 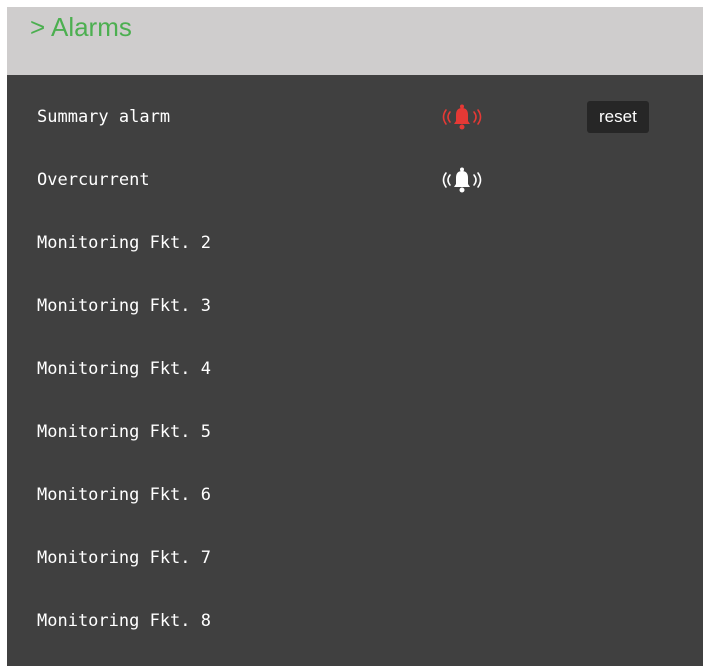 I want to click on alarm-label: Monitoring Fkt. 4, so click(x=124, y=368).